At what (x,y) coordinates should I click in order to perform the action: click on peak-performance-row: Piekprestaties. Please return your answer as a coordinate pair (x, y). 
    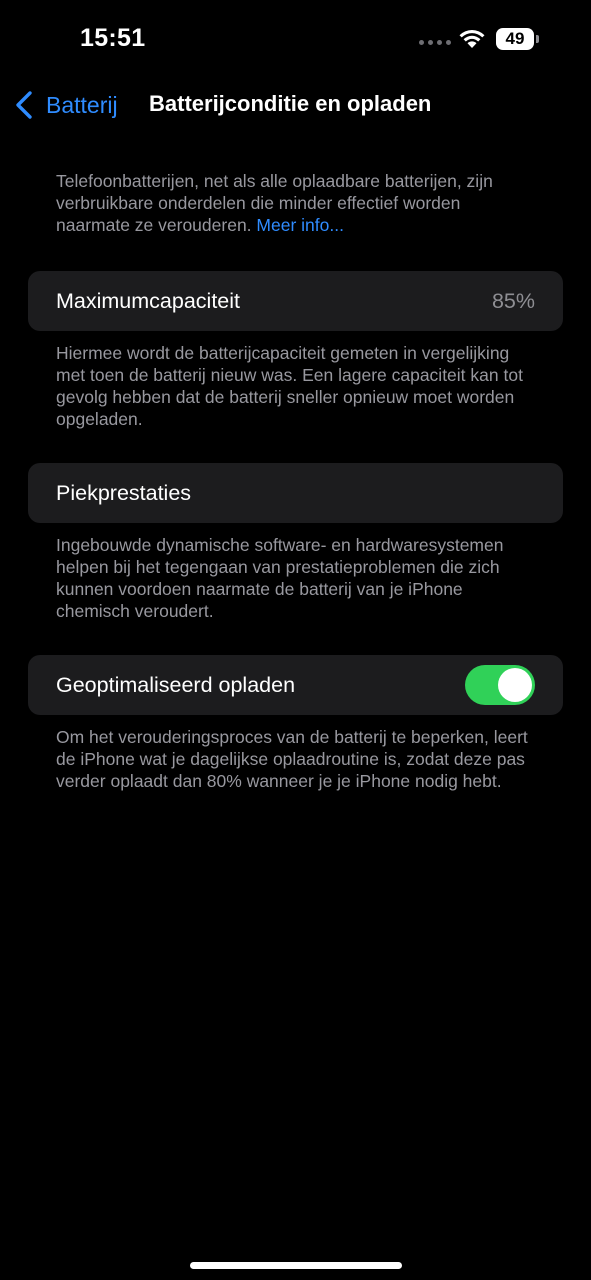
    Looking at the image, I should click on (295, 493).